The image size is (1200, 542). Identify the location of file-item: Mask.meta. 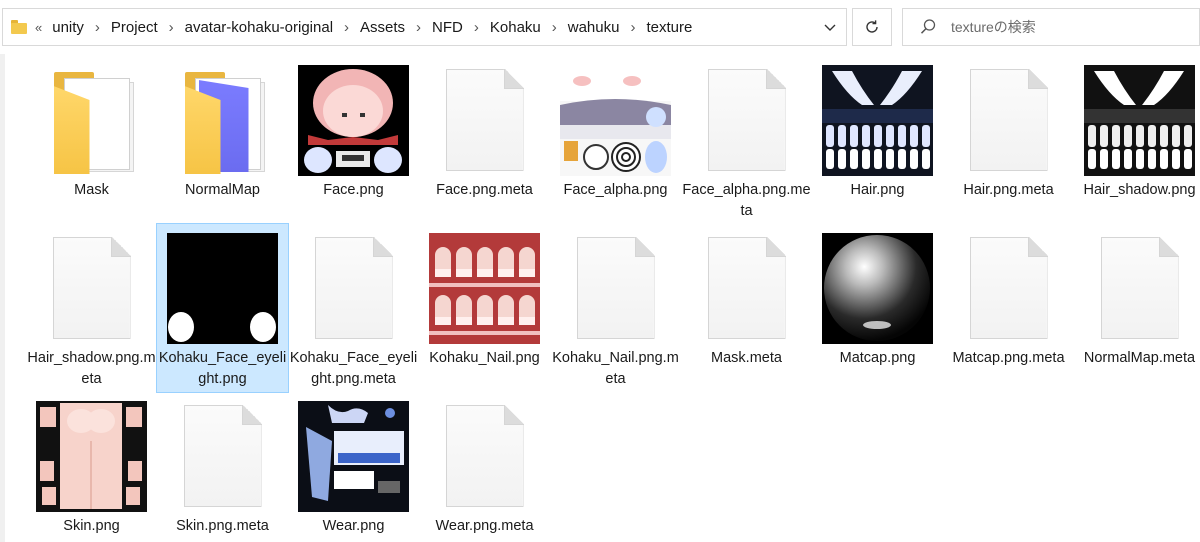
(746, 308).